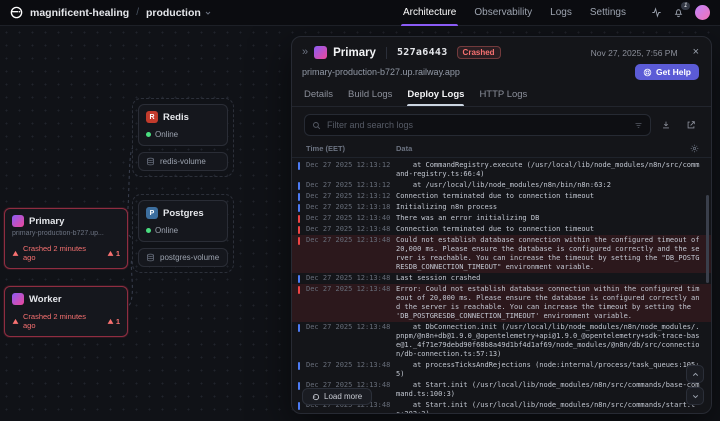  I want to click on get-help-button: Get Help, so click(667, 72).